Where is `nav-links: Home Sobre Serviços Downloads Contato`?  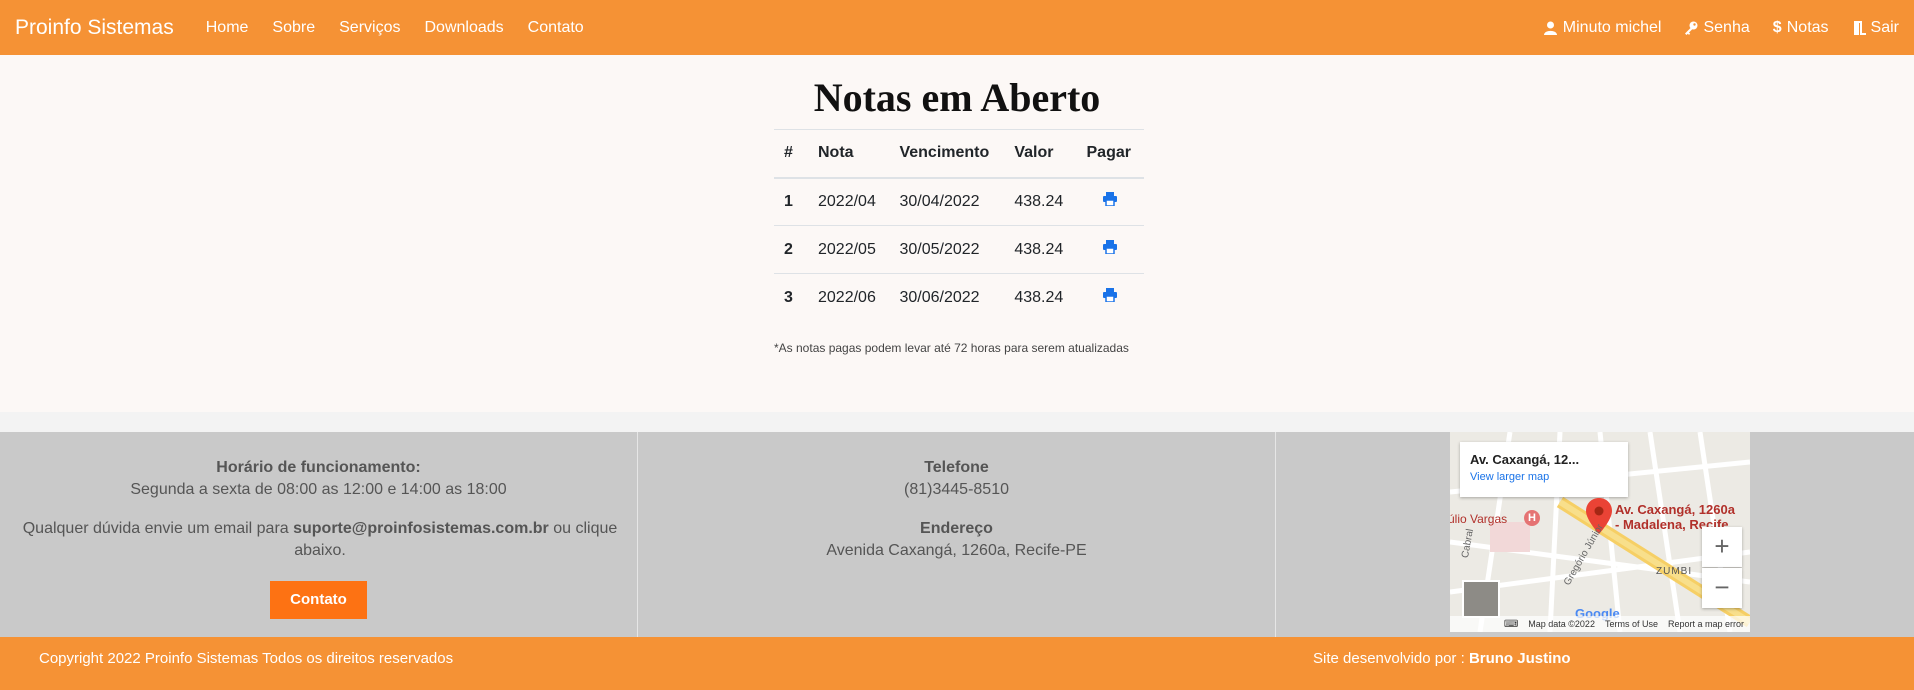
nav-links: Home Sobre Serviços Downloads Contato is located at coordinates (395, 28).